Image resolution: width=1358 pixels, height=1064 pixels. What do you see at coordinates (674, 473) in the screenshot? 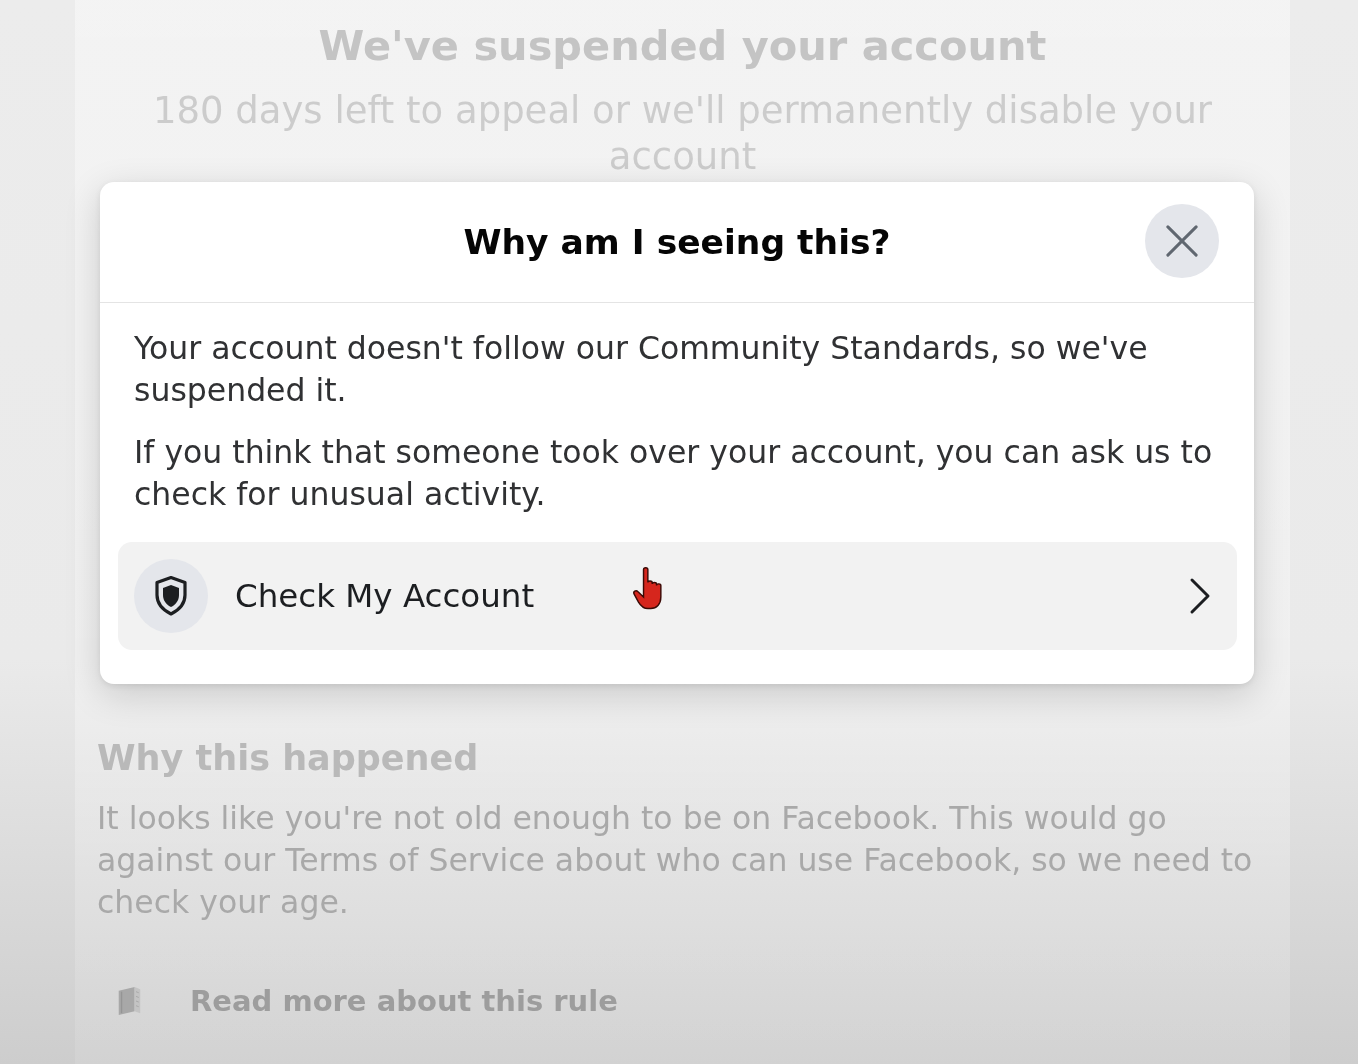
I see `dialog-paragraph: If you think that someone took over your account, you can ask us to check for unusual activity.` at bounding box center [674, 473].